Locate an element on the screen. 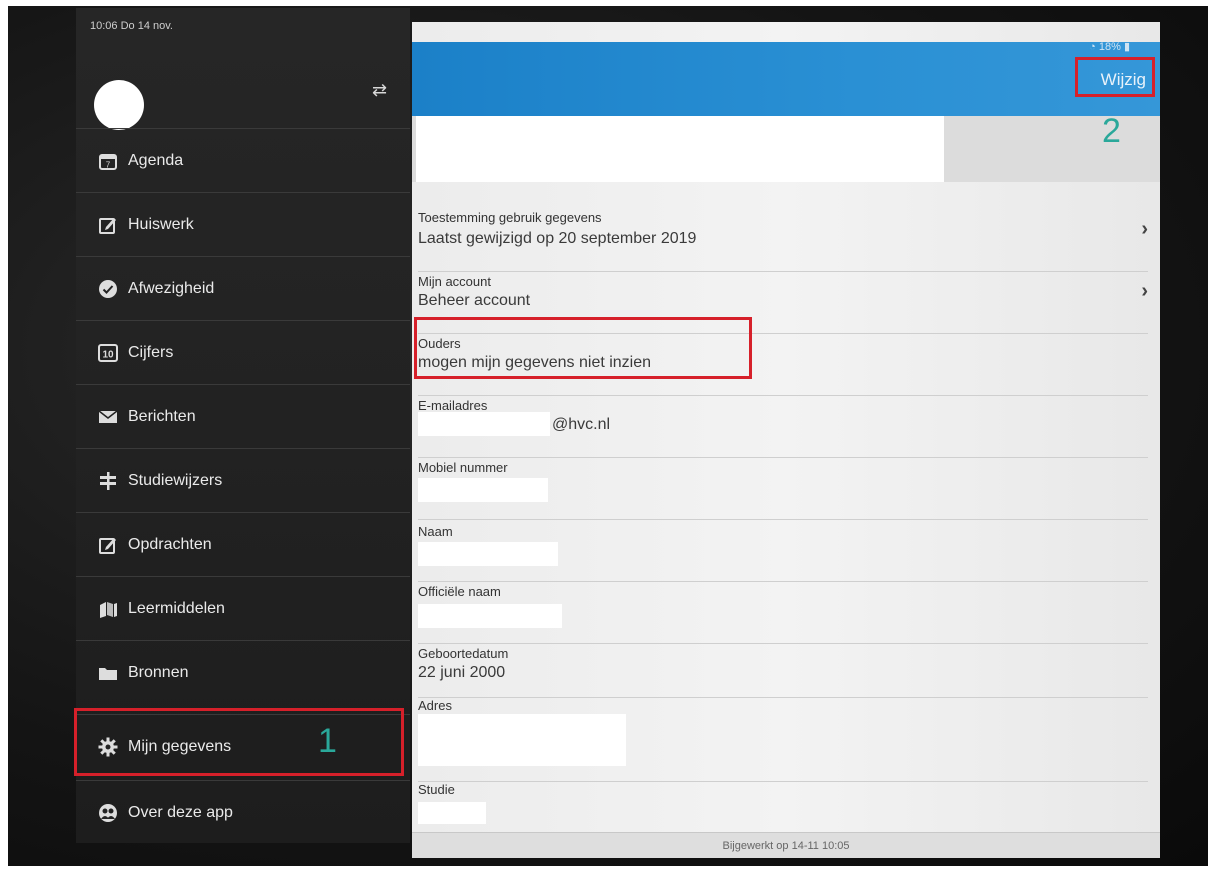 This screenshot has width=1213, height=872. check-circle-icon is located at coordinates (108, 289).